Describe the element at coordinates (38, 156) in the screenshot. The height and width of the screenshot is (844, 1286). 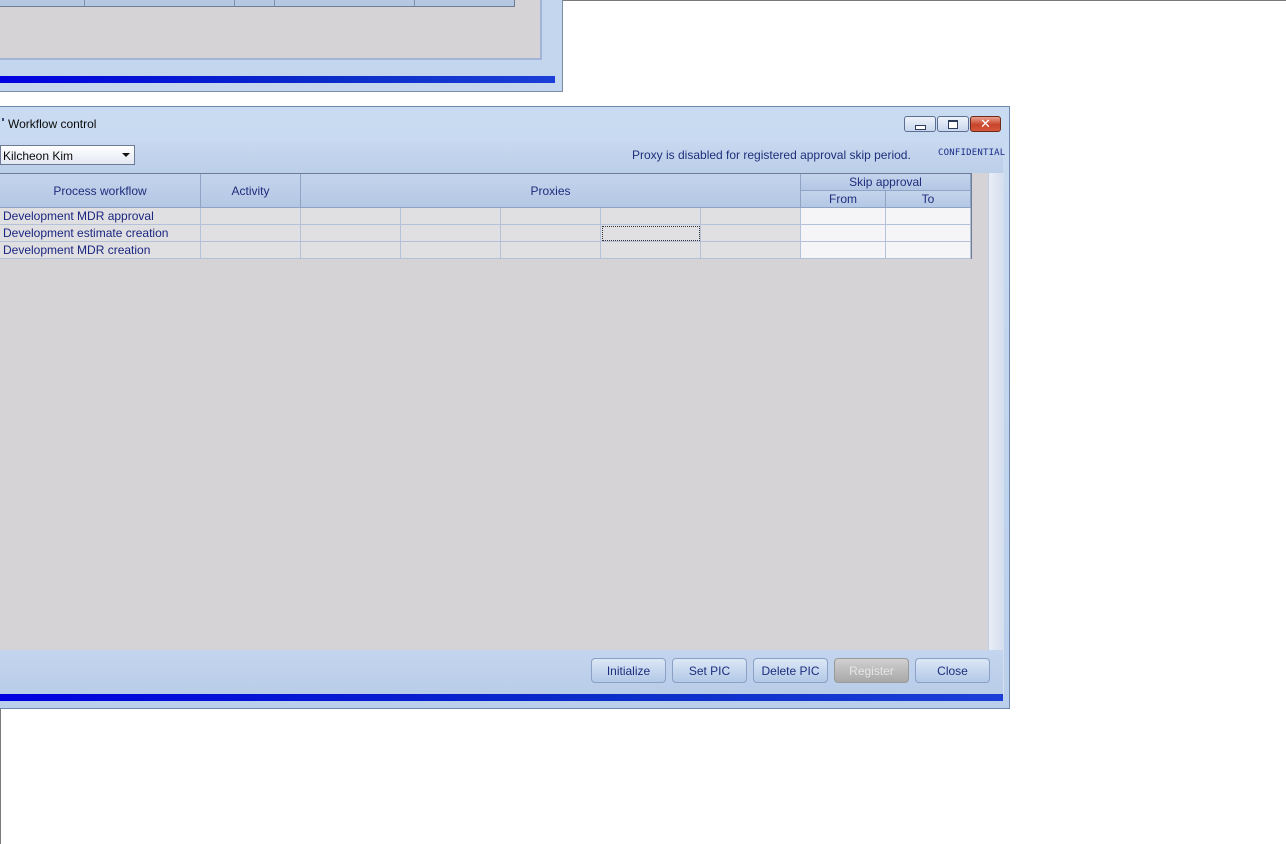
I see `user-select-value: Kilcheon Kim` at that location.